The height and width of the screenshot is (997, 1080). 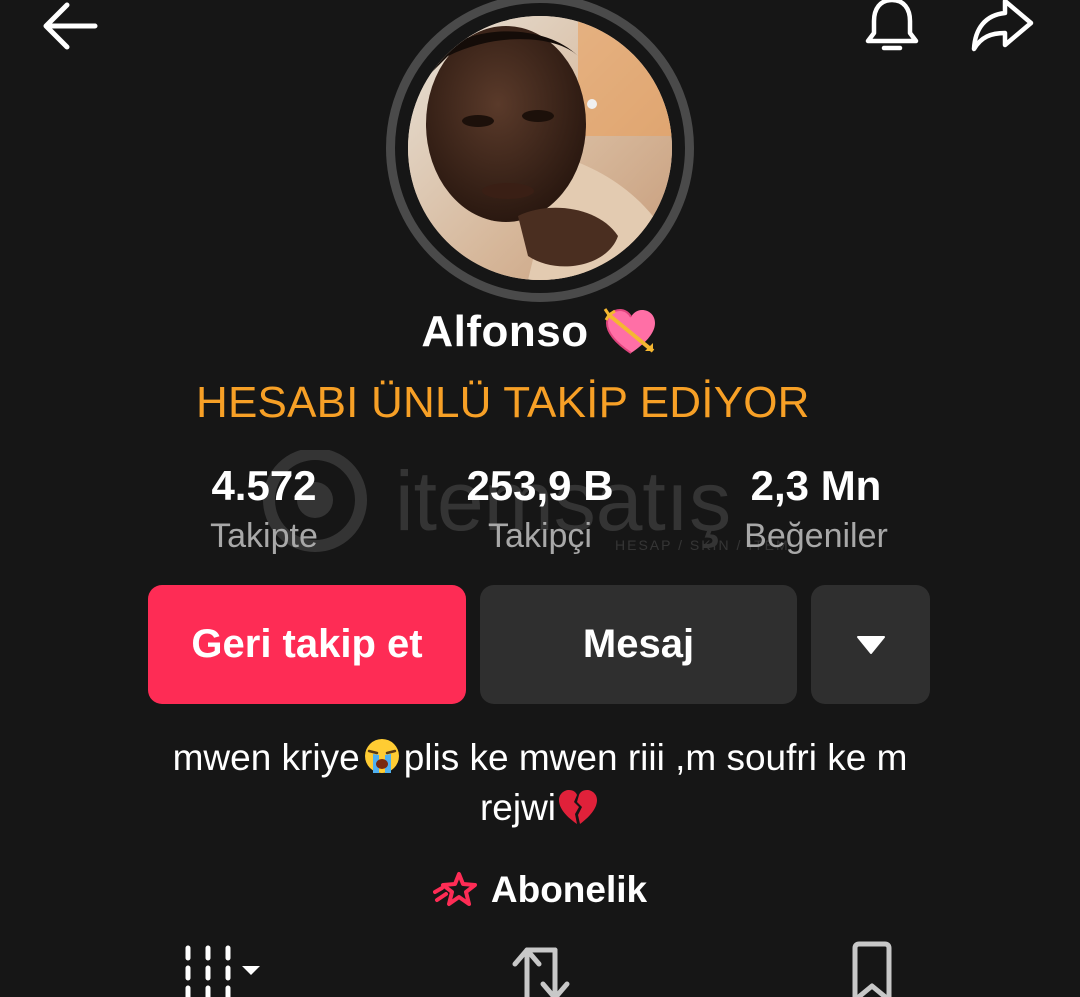 What do you see at coordinates (816, 485) in the screenshot?
I see `likes-count: 2,3 Mn` at bounding box center [816, 485].